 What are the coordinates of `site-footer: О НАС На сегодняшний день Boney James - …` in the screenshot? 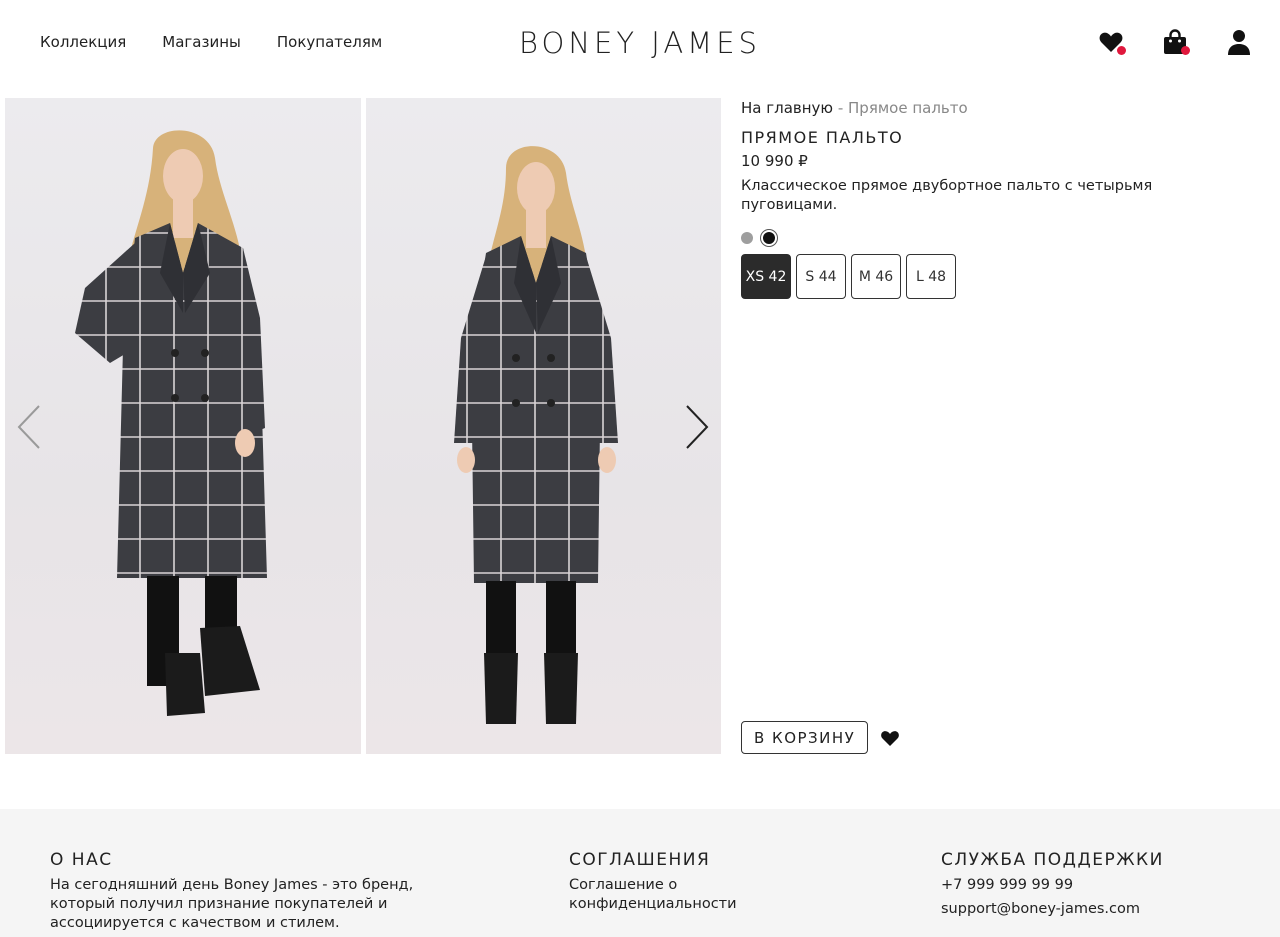 It's located at (640, 873).